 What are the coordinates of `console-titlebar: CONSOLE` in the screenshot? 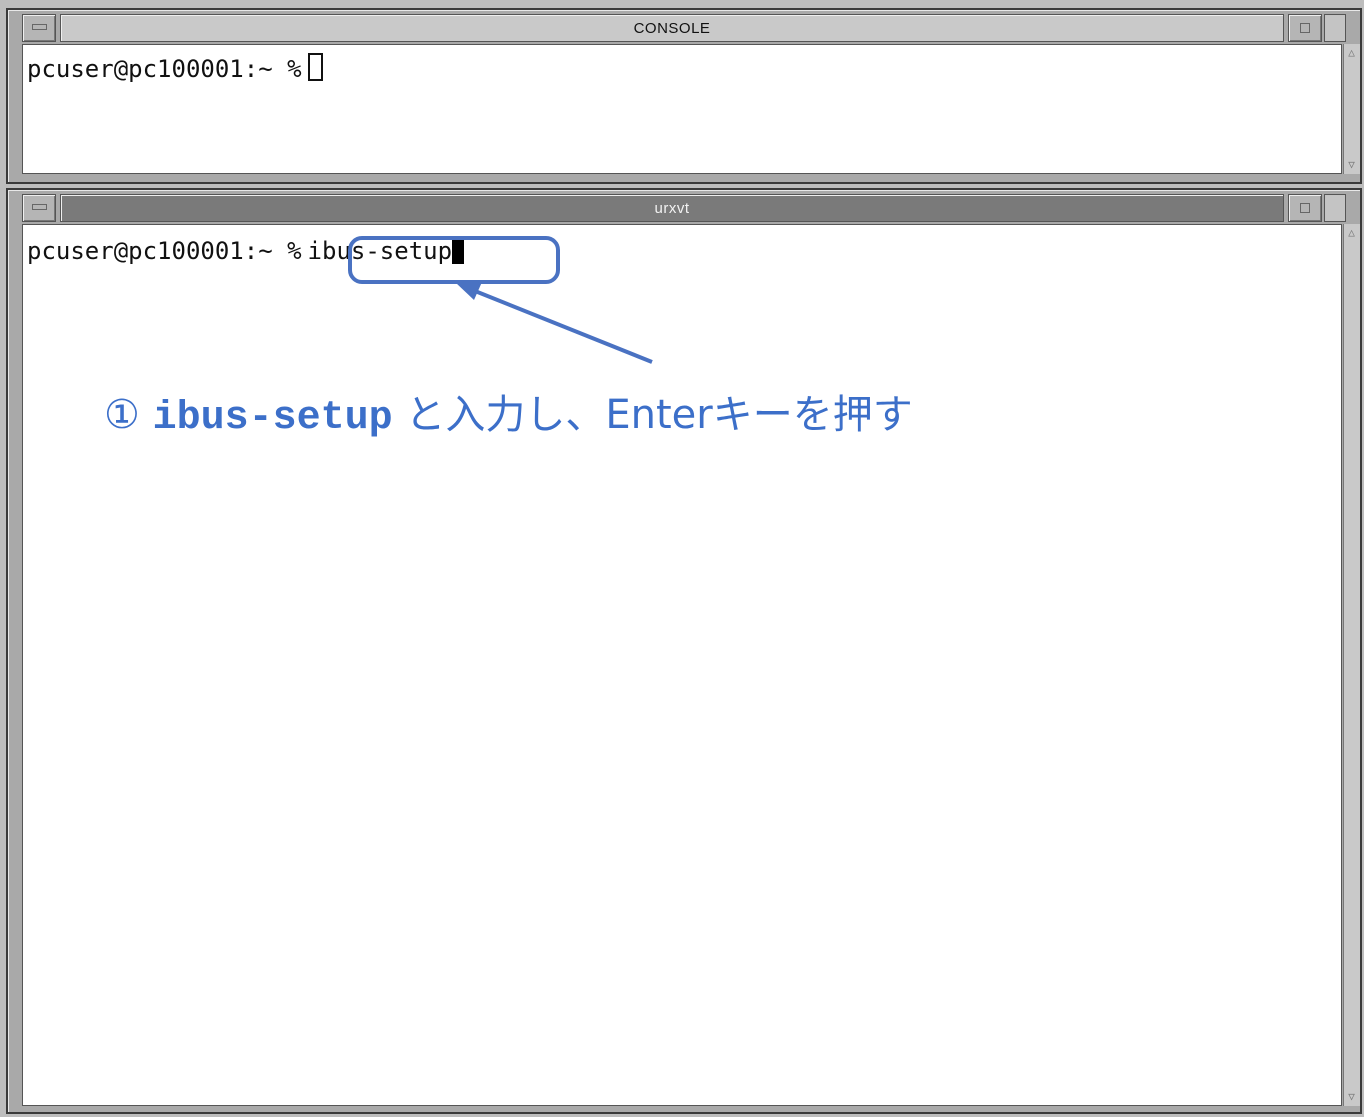 It's located at (684, 28).